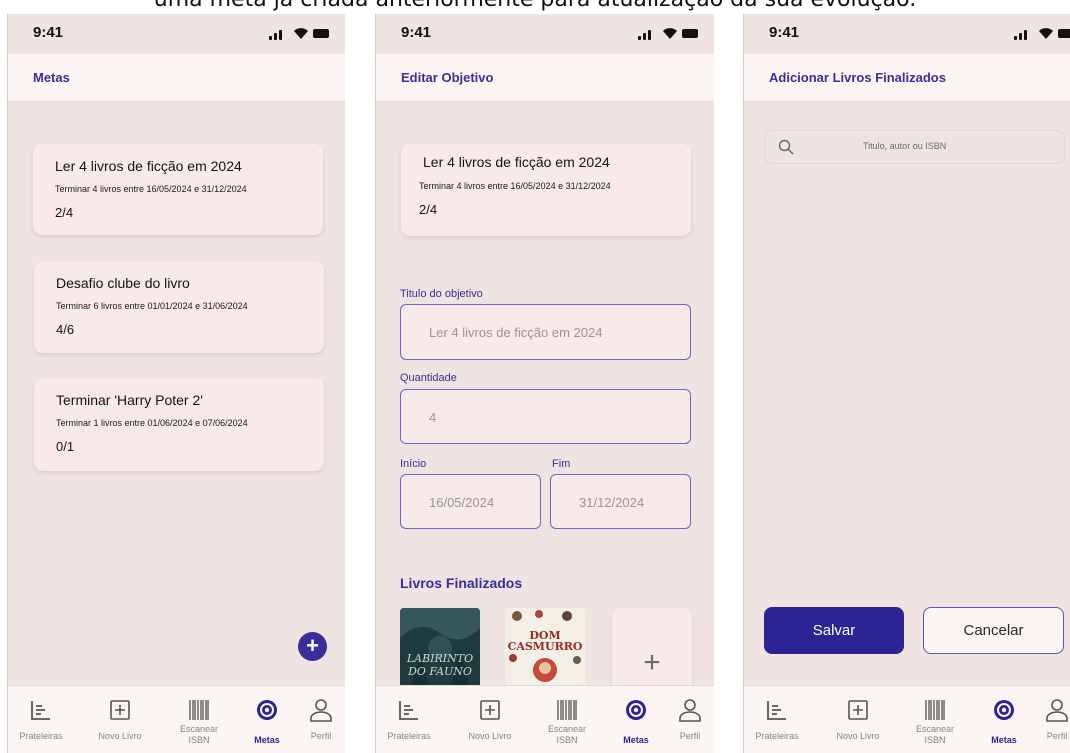  I want to click on quantity-field-label: Quantidade, so click(428, 378).